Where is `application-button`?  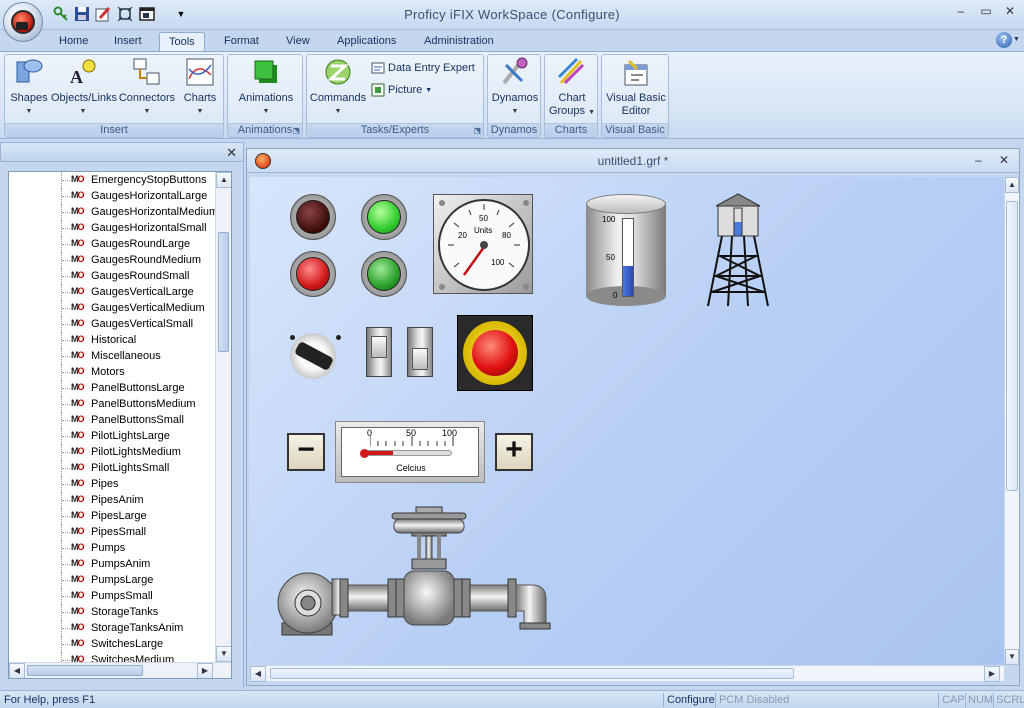 application-button is located at coordinates (23, 22).